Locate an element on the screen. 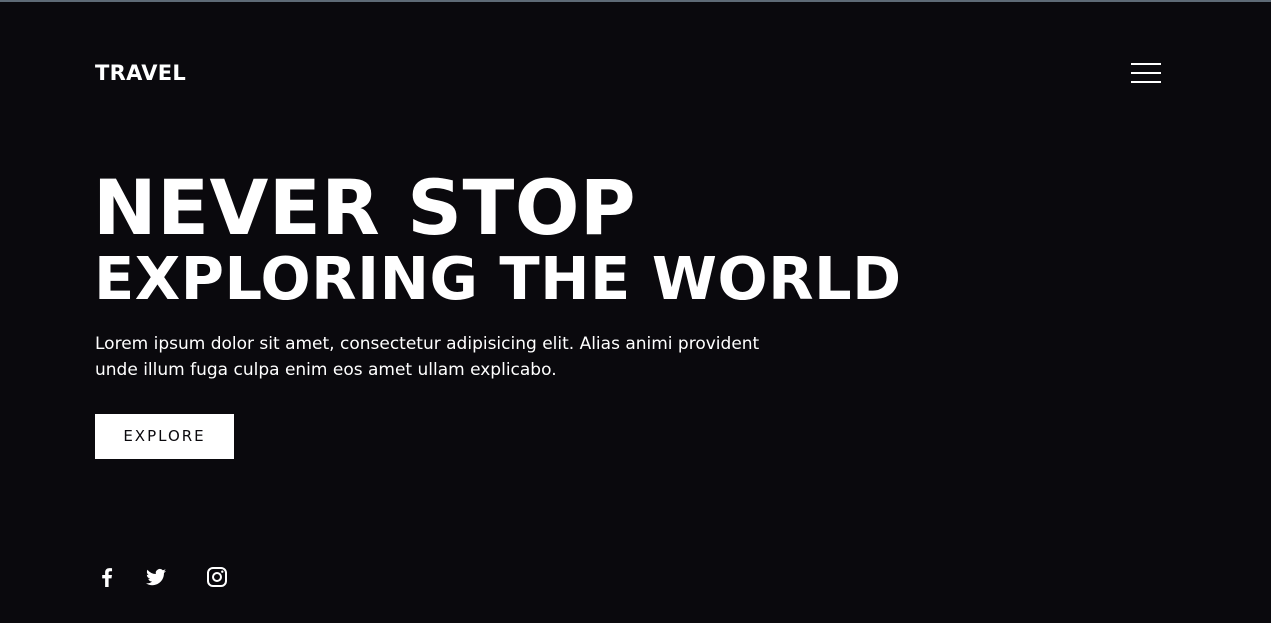 The width and height of the screenshot is (1271, 623). instagram-icon is located at coordinates (217, 577).